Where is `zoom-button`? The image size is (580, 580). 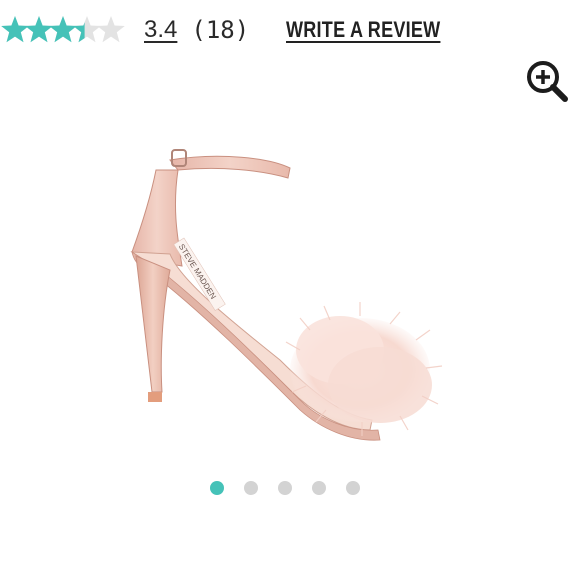 zoom-button is located at coordinates (547, 81).